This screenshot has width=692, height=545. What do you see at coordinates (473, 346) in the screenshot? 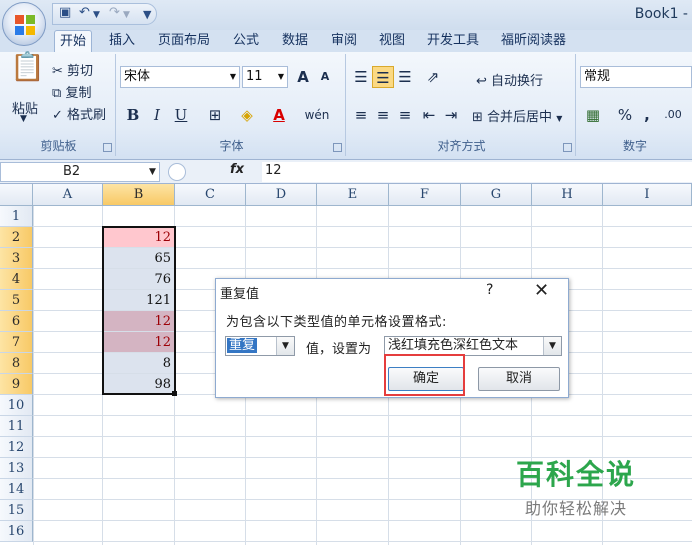
I see `format-select: 浅红填充色深红色文本 ▼` at bounding box center [473, 346].